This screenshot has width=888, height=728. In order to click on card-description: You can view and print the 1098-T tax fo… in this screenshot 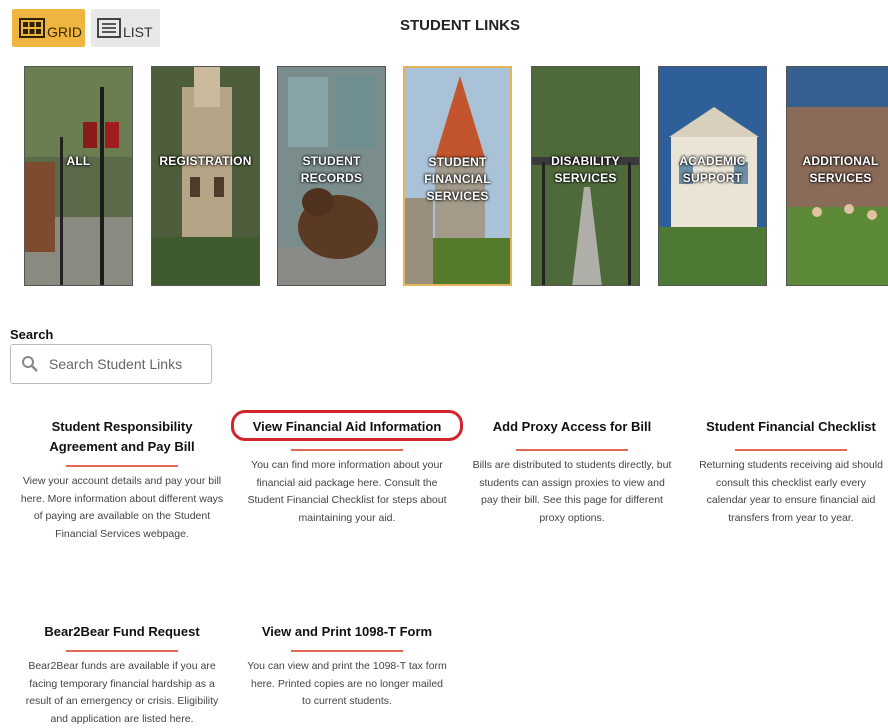, I will do `click(347, 683)`.